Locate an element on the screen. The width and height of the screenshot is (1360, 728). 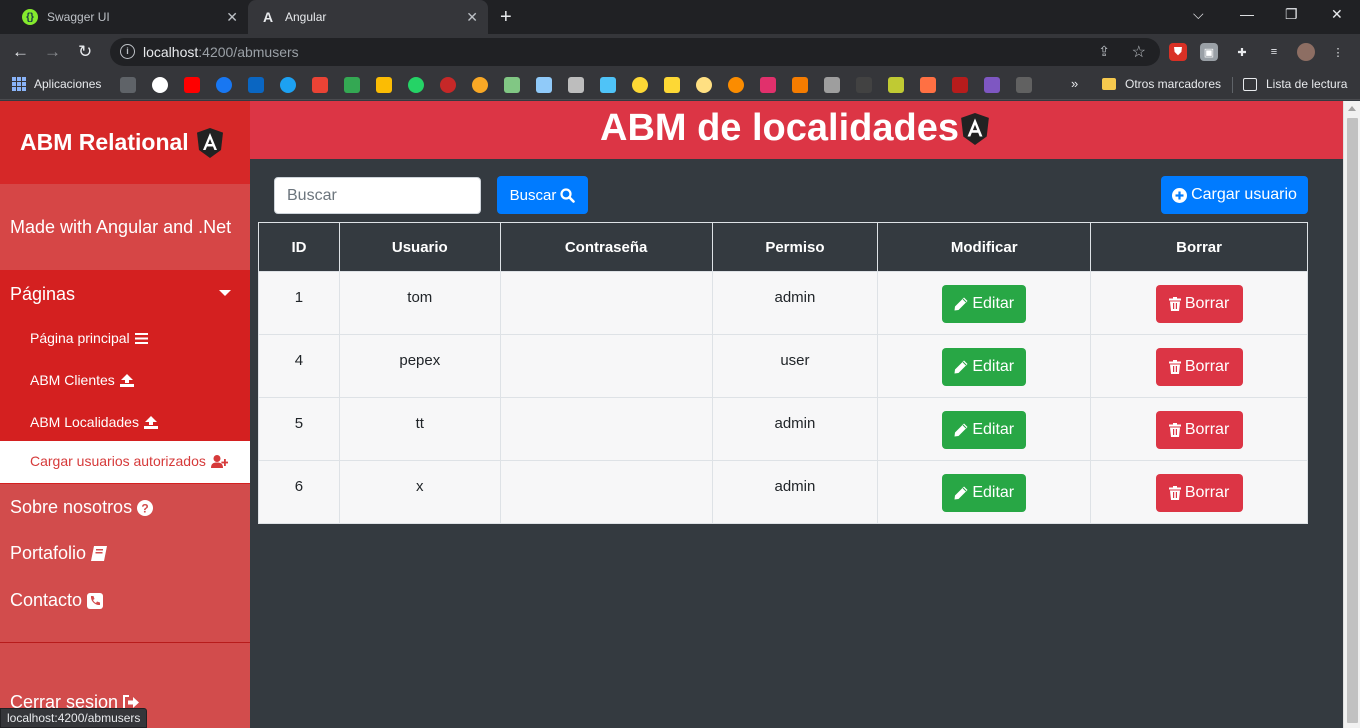
caret-down-icon is located at coordinates (225, 293).